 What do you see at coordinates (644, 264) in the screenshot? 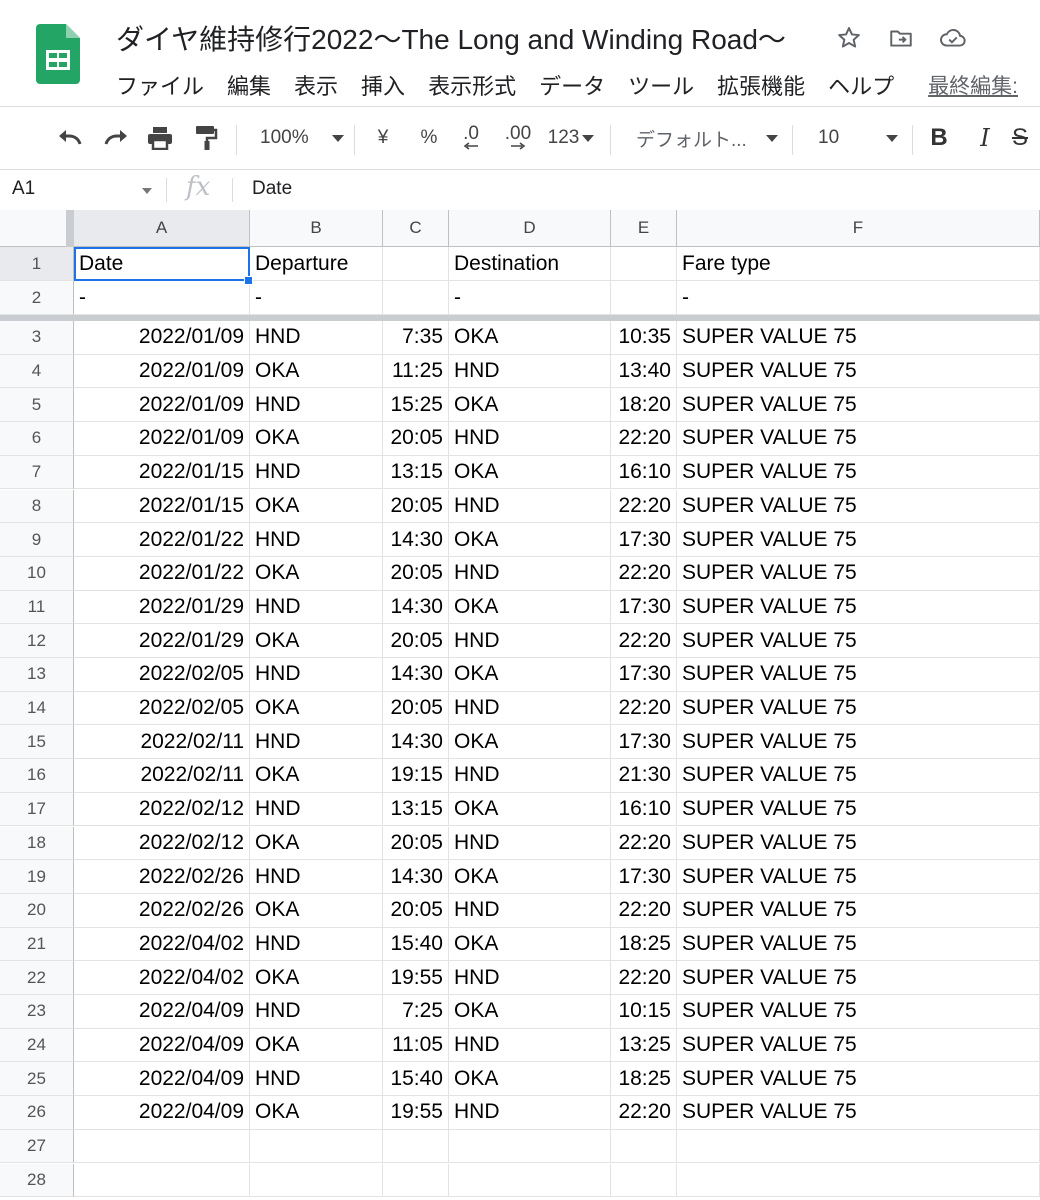
I see `cell-e1` at bounding box center [644, 264].